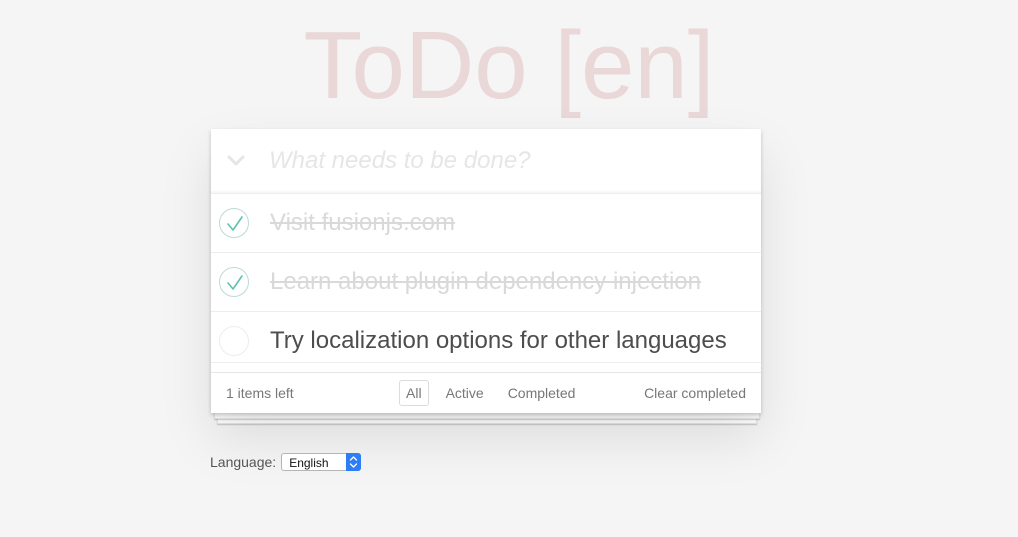 The height and width of the screenshot is (537, 1018). Describe the element at coordinates (695, 393) in the screenshot. I see `clear-completed-button: Clear completed` at that location.